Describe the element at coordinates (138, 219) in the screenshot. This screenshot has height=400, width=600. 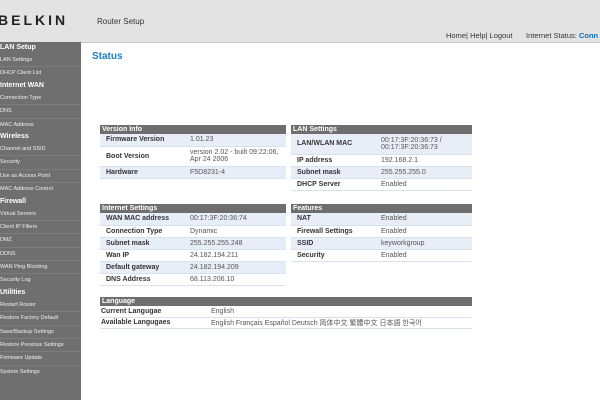
I see `row-label: WAN MAC address` at that location.